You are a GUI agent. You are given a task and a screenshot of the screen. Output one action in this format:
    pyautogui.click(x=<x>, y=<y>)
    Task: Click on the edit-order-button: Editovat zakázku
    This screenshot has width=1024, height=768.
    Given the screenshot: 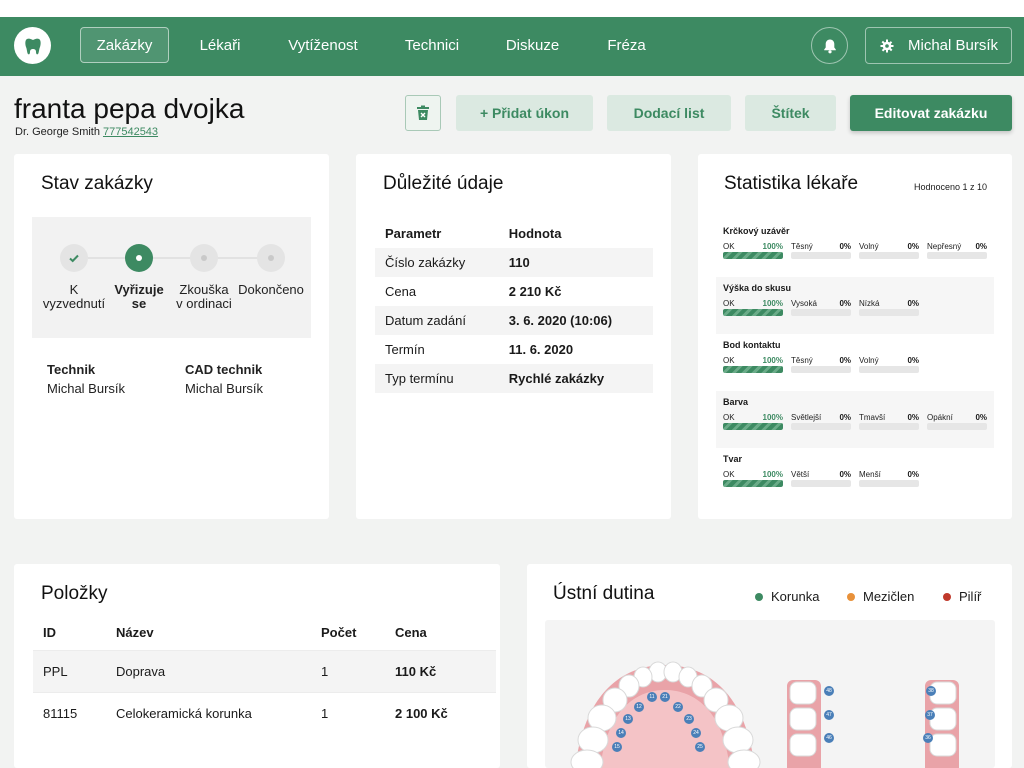 What is the action you would take?
    pyautogui.click(x=931, y=113)
    